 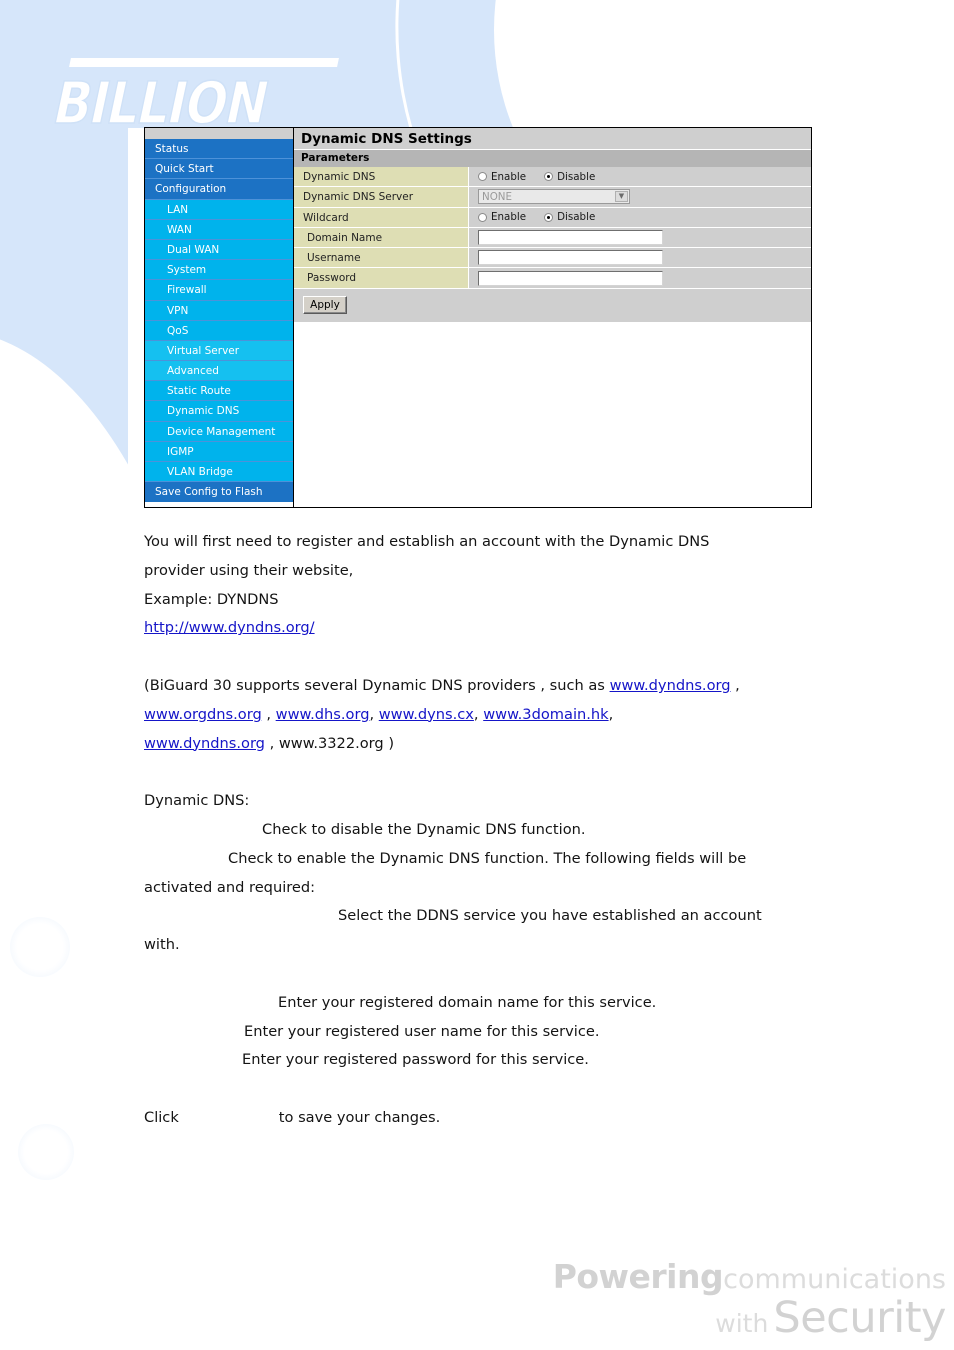 What do you see at coordinates (219, 250) in the screenshot?
I see `sidebar-item-dual-wan: Dual WAN` at bounding box center [219, 250].